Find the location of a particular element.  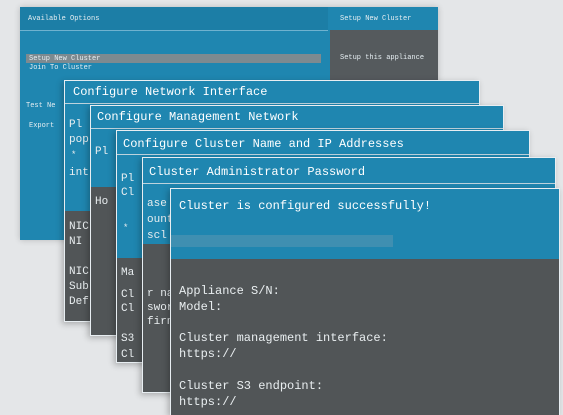

window-title: Configure Cluster Name and IP Addresses is located at coordinates (263, 144).